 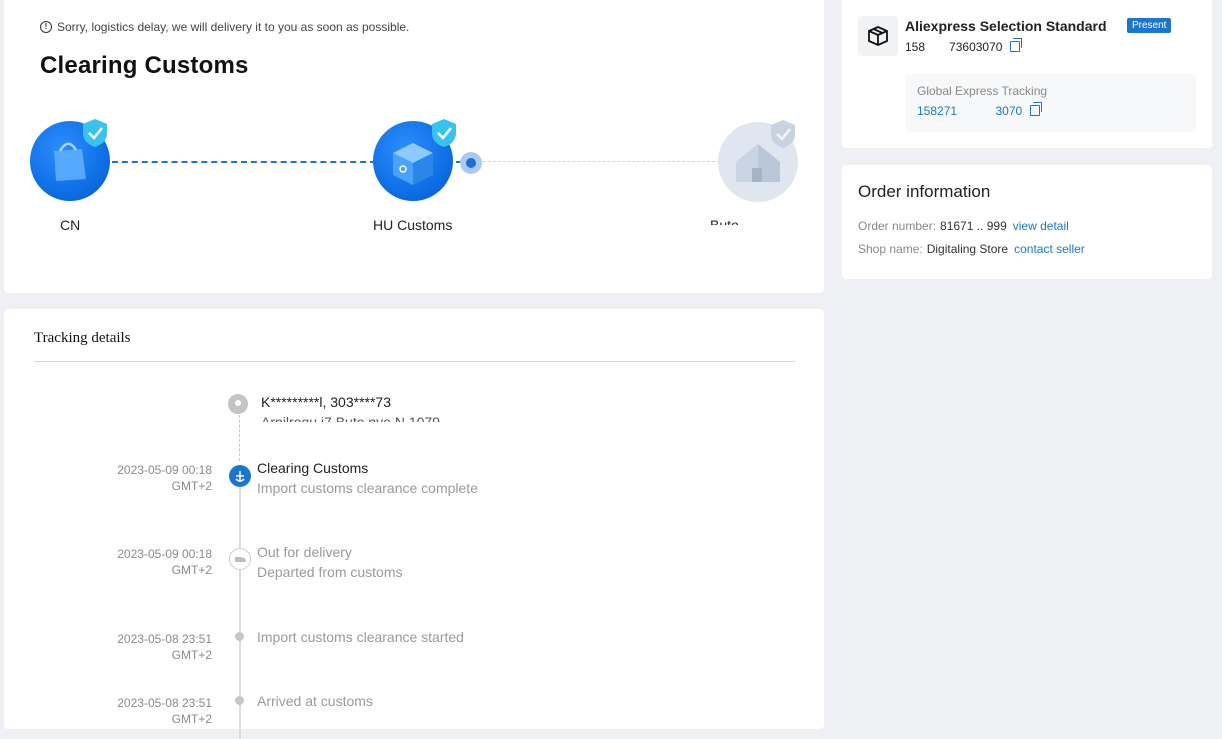 I want to click on tracking-title: Tracking details, so click(x=82, y=338).